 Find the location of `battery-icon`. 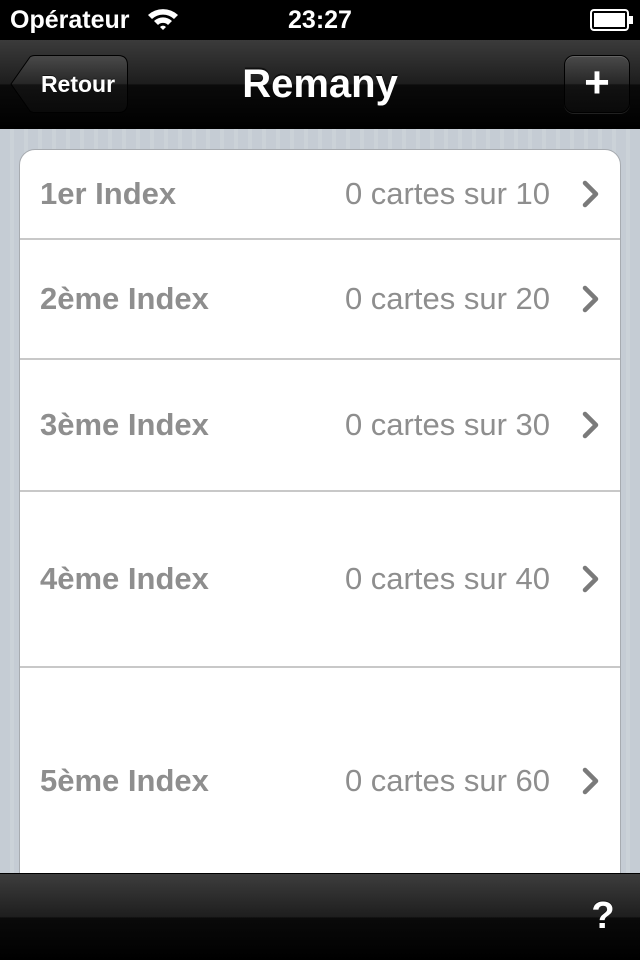

battery-icon is located at coordinates (612, 22).